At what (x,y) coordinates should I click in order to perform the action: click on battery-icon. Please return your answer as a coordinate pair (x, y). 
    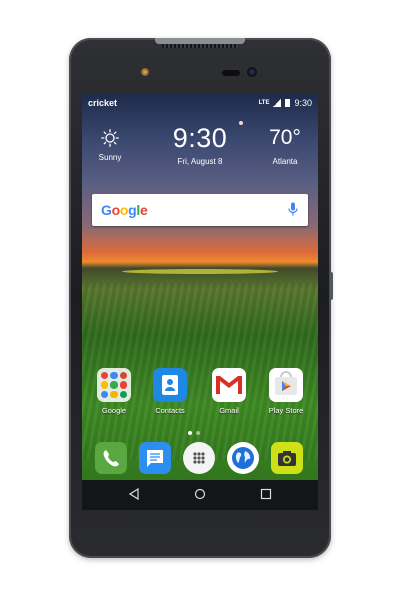
    Looking at the image, I should click on (288, 103).